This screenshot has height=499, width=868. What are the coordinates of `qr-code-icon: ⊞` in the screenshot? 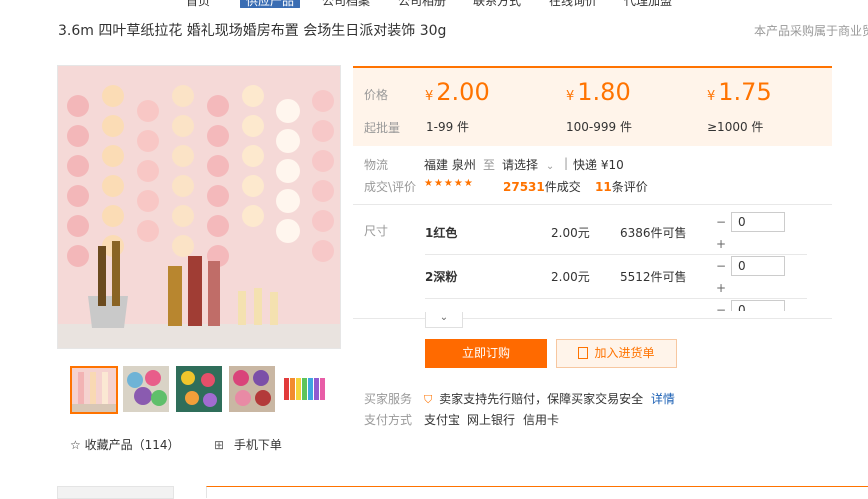 It's located at (219, 445).